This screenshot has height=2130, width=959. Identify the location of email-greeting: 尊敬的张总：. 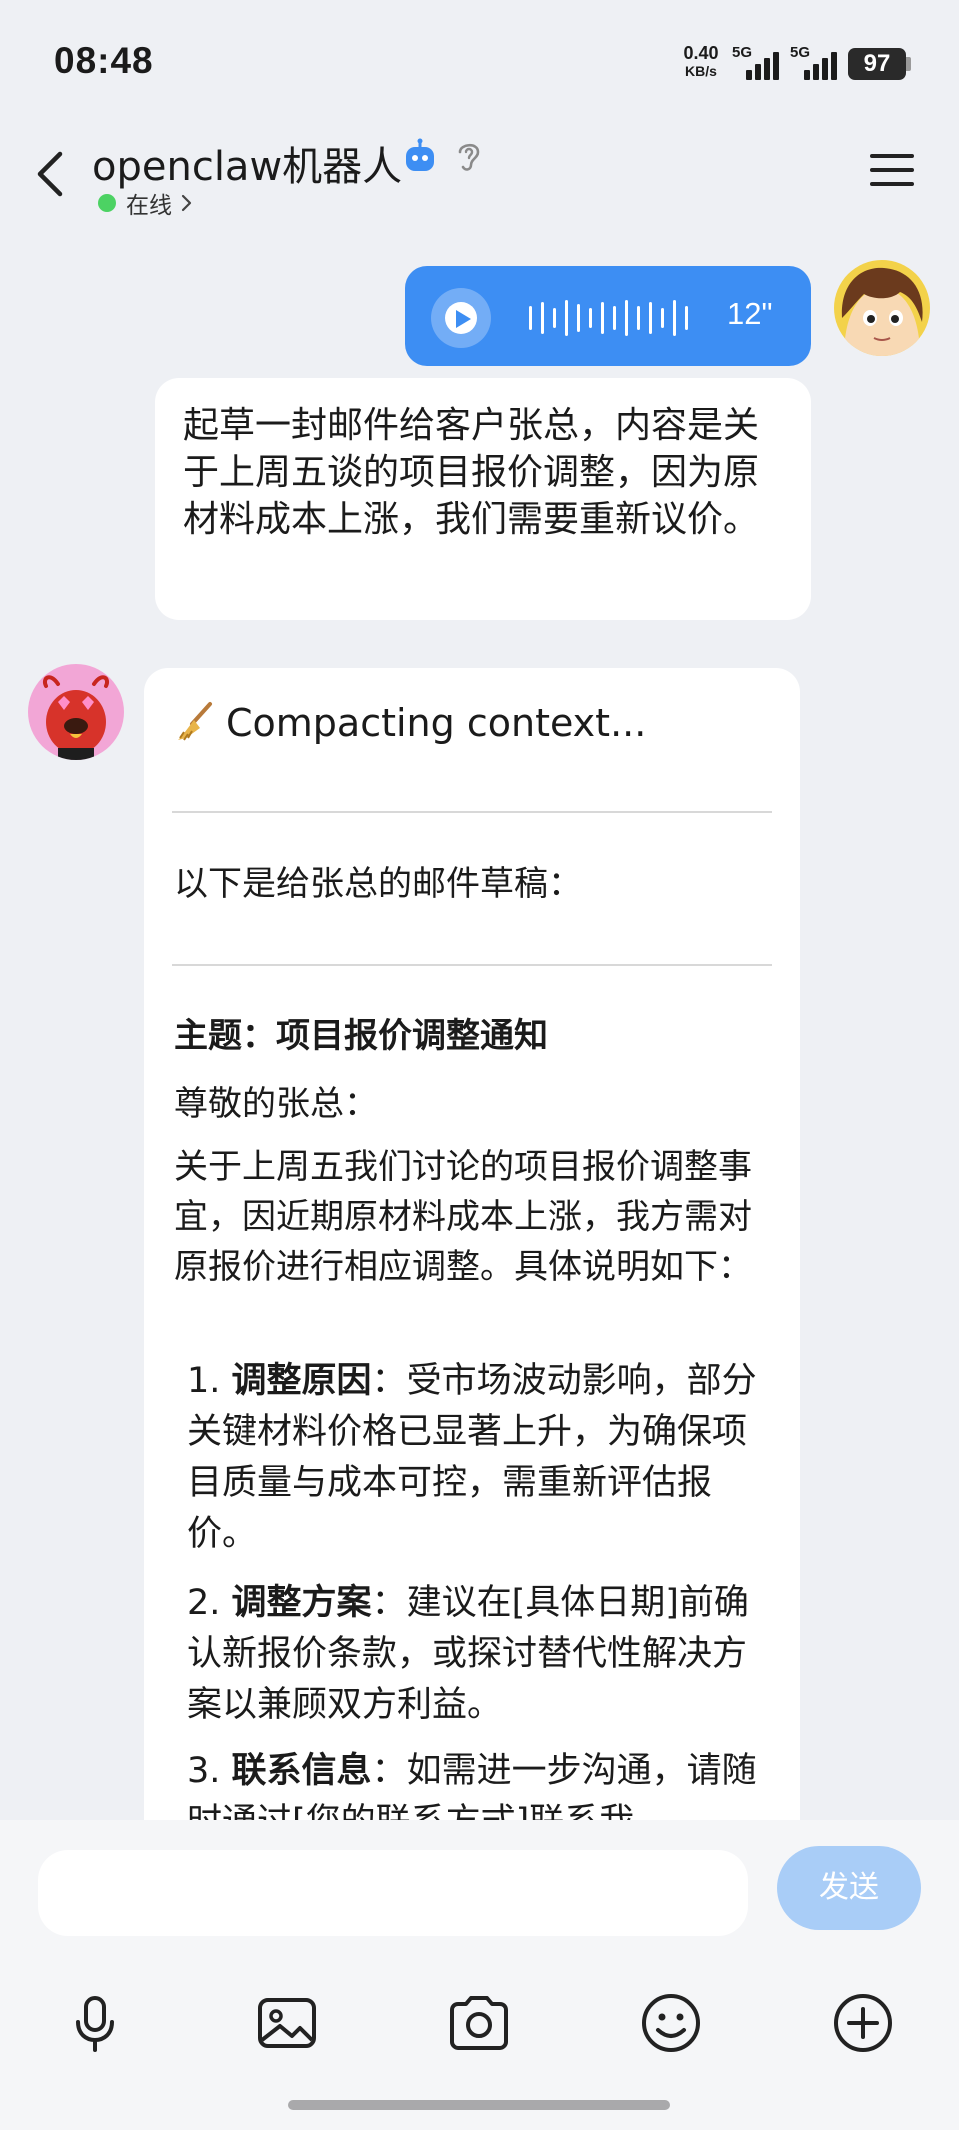
(276, 1104).